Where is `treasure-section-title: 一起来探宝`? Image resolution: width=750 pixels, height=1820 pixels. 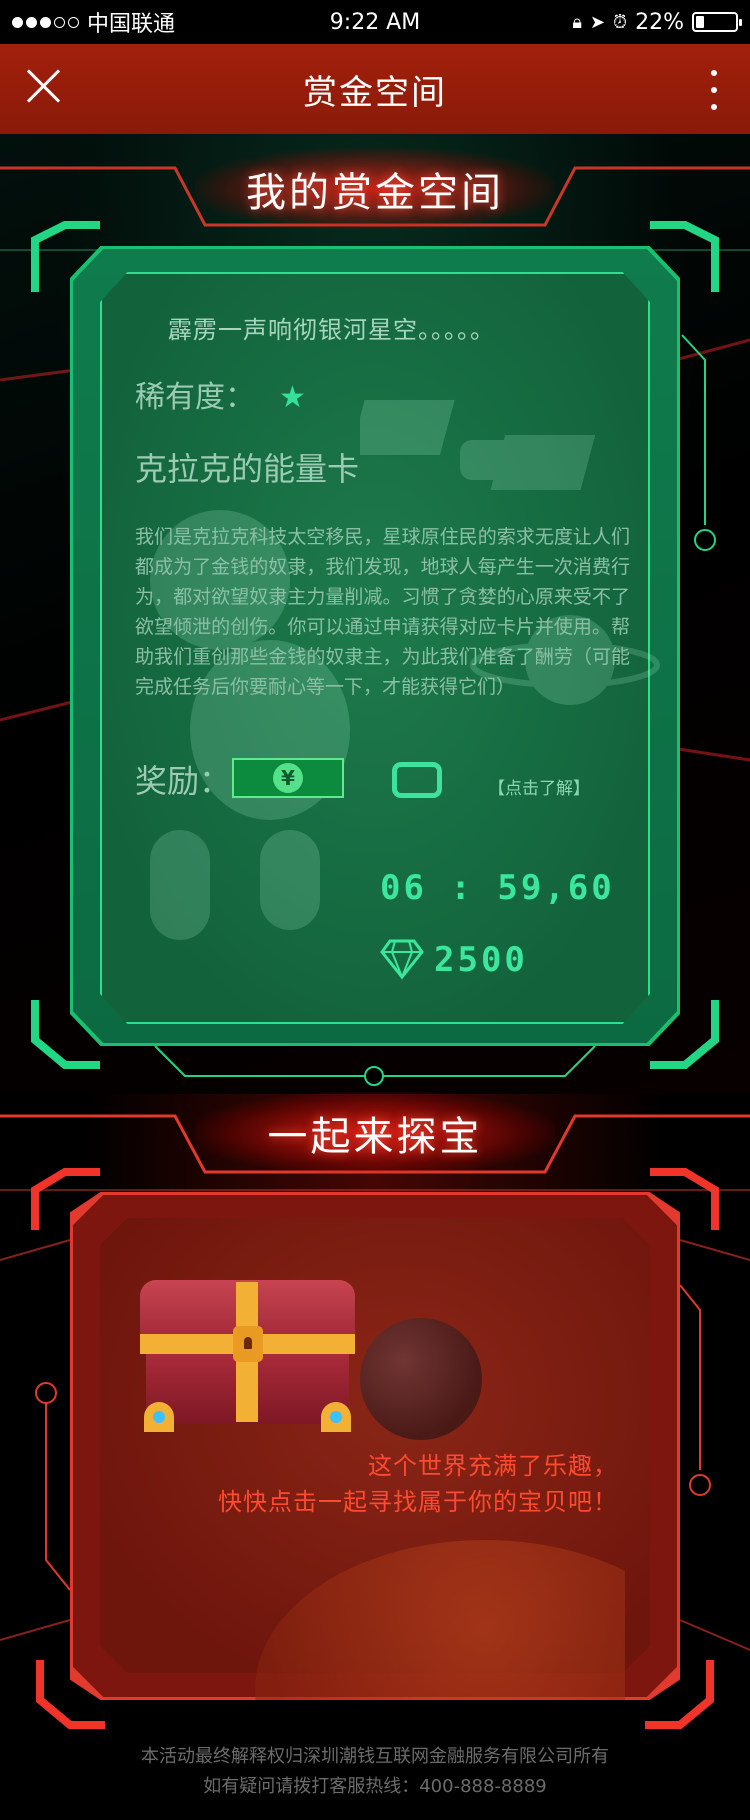
treasure-section-title: 一起来探宝 is located at coordinates (375, 1133).